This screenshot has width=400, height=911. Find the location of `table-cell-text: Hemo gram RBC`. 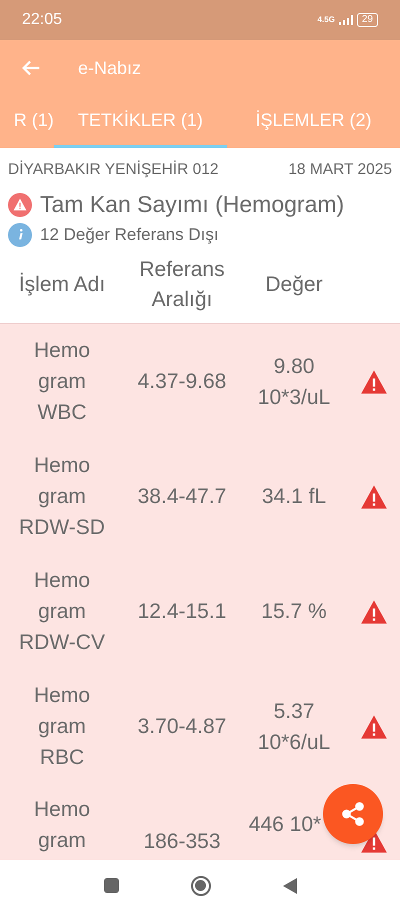

table-cell-text: Hemo gram RBC is located at coordinates (62, 727).